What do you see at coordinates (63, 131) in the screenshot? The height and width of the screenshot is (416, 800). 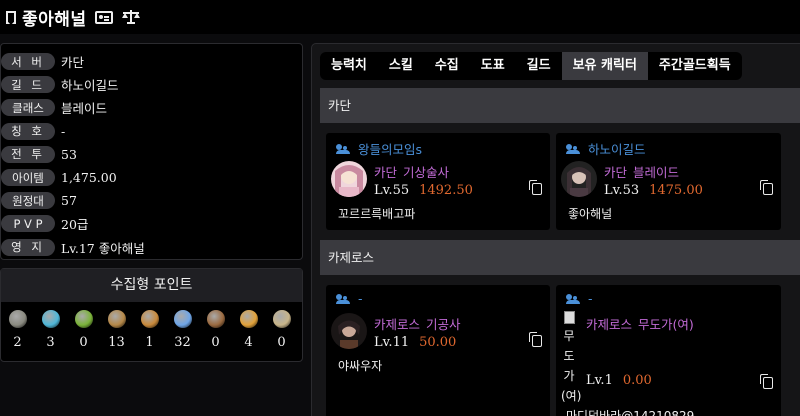 I see `info-value: -` at bounding box center [63, 131].